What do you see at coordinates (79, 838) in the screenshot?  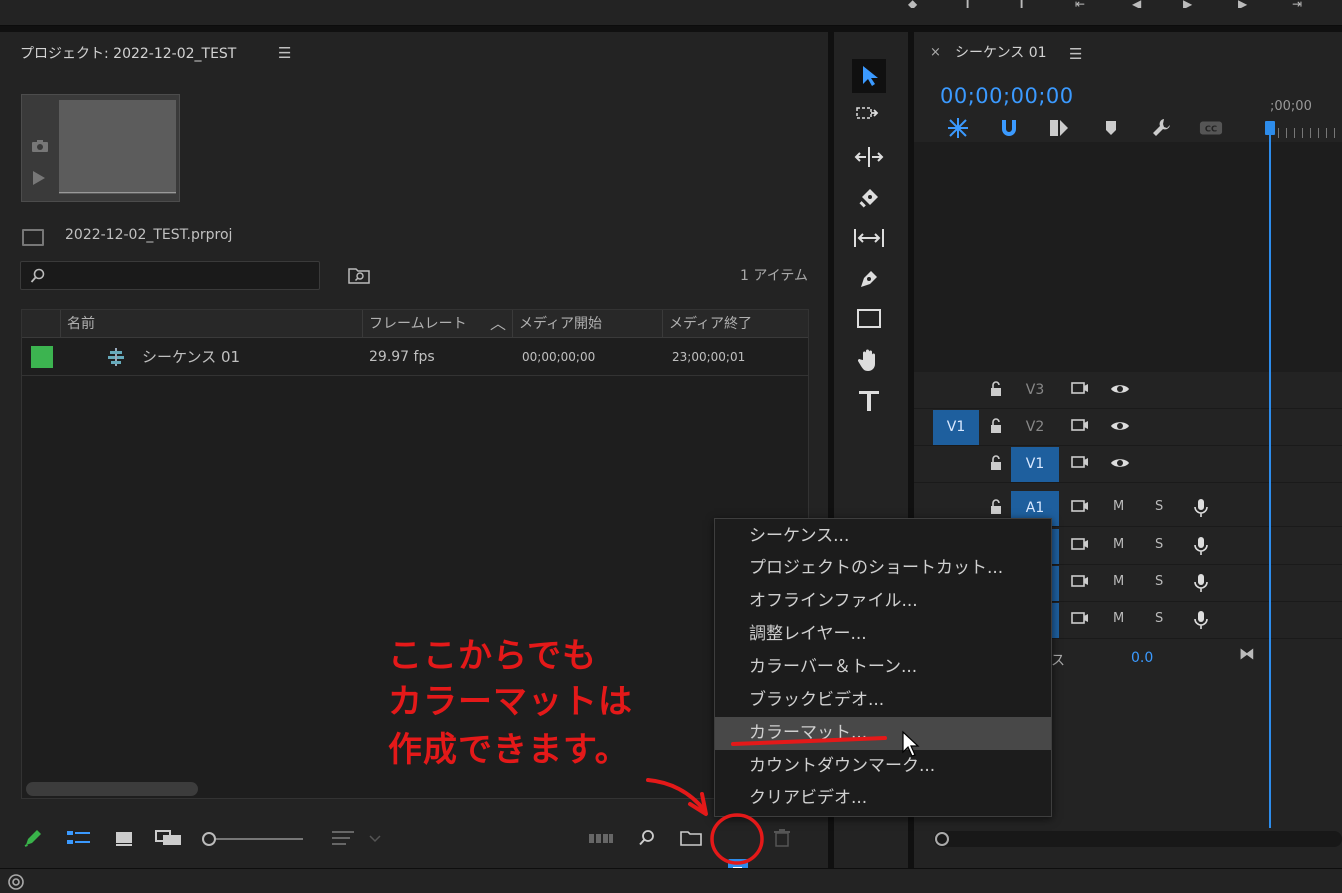 I see `list-view-icon` at bounding box center [79, 838].